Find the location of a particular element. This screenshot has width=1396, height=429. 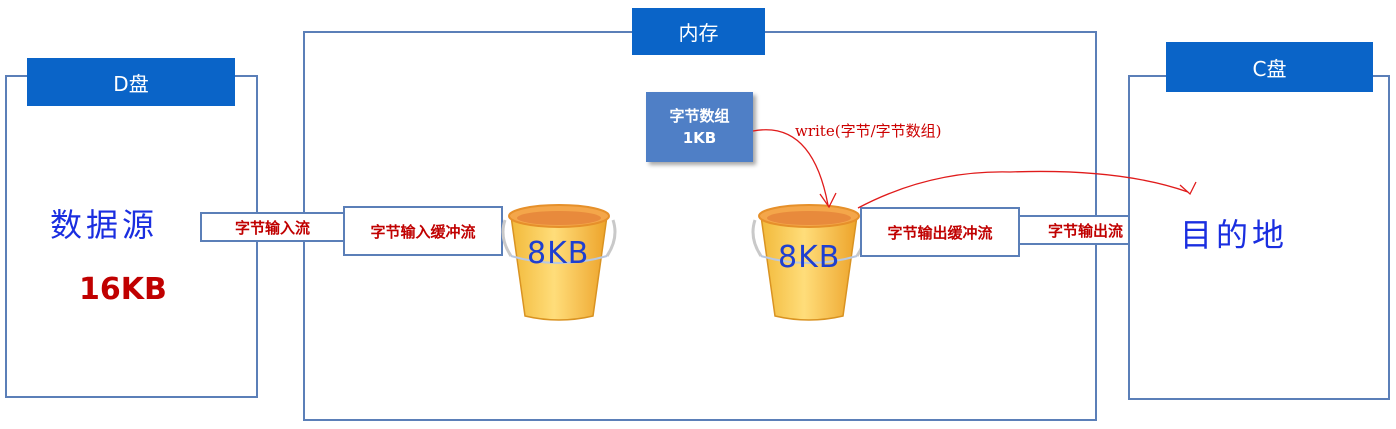

flush-arrow is located at coordinates (1023, 189).